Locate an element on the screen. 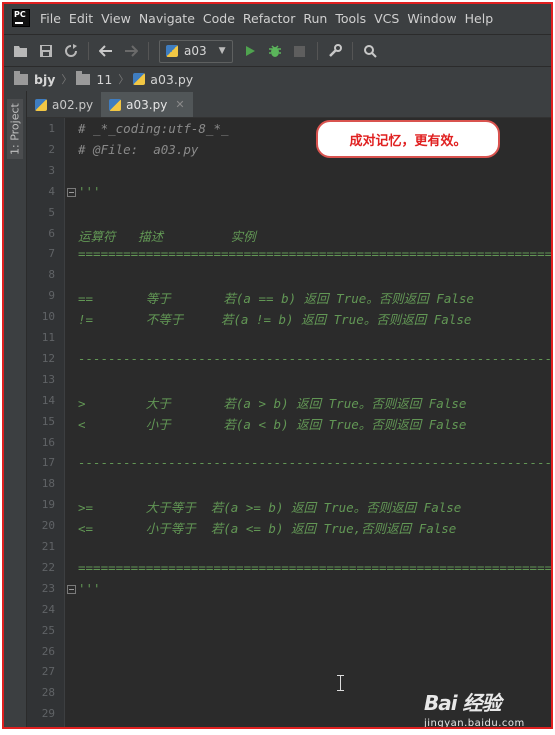  line-number: 8 is located at coordinates (51, 275).